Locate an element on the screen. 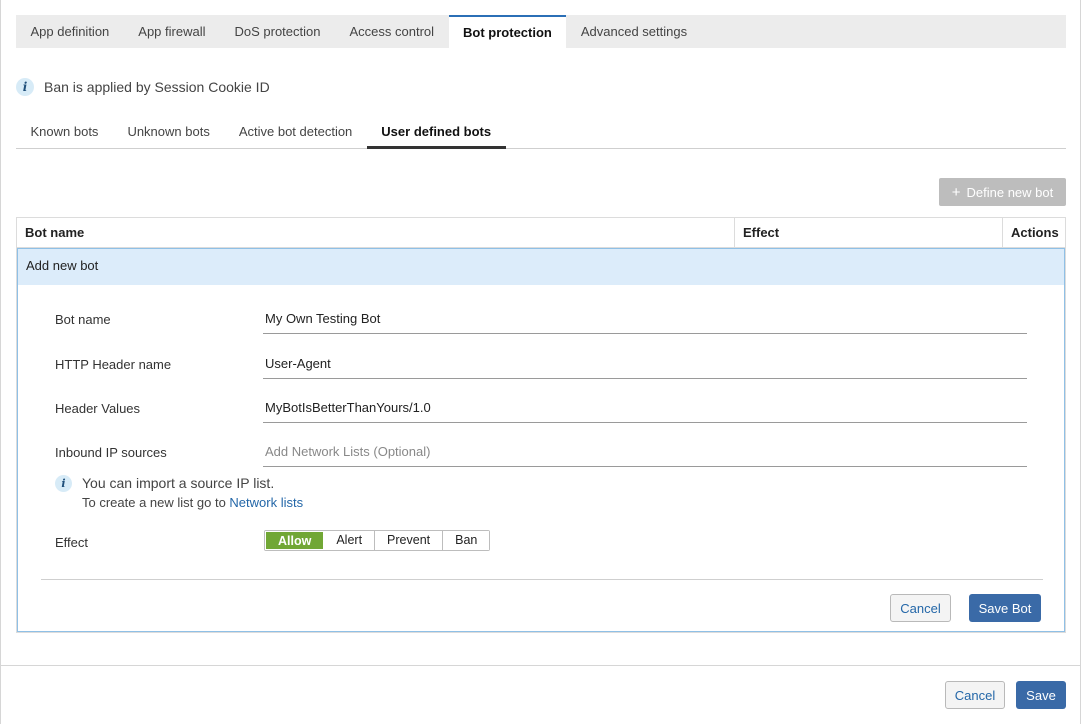 Image resolution: width=1081 pixels, height=724 pixels. ban-info-row: i Ban is applied by Session Cookie ID is located at coordinates (143, 87).